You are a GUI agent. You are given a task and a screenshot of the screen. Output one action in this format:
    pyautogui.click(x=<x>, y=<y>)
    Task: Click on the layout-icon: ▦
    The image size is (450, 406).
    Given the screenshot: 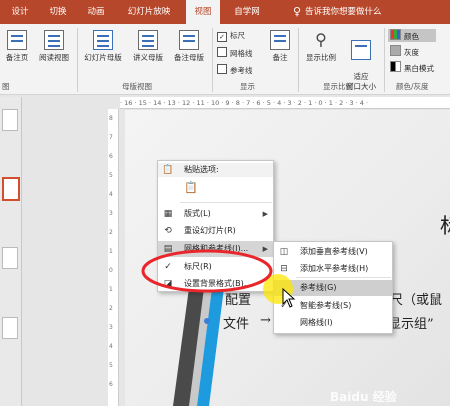 What is the action you would take?
    pyautogui.click(x=168, y=214)
    